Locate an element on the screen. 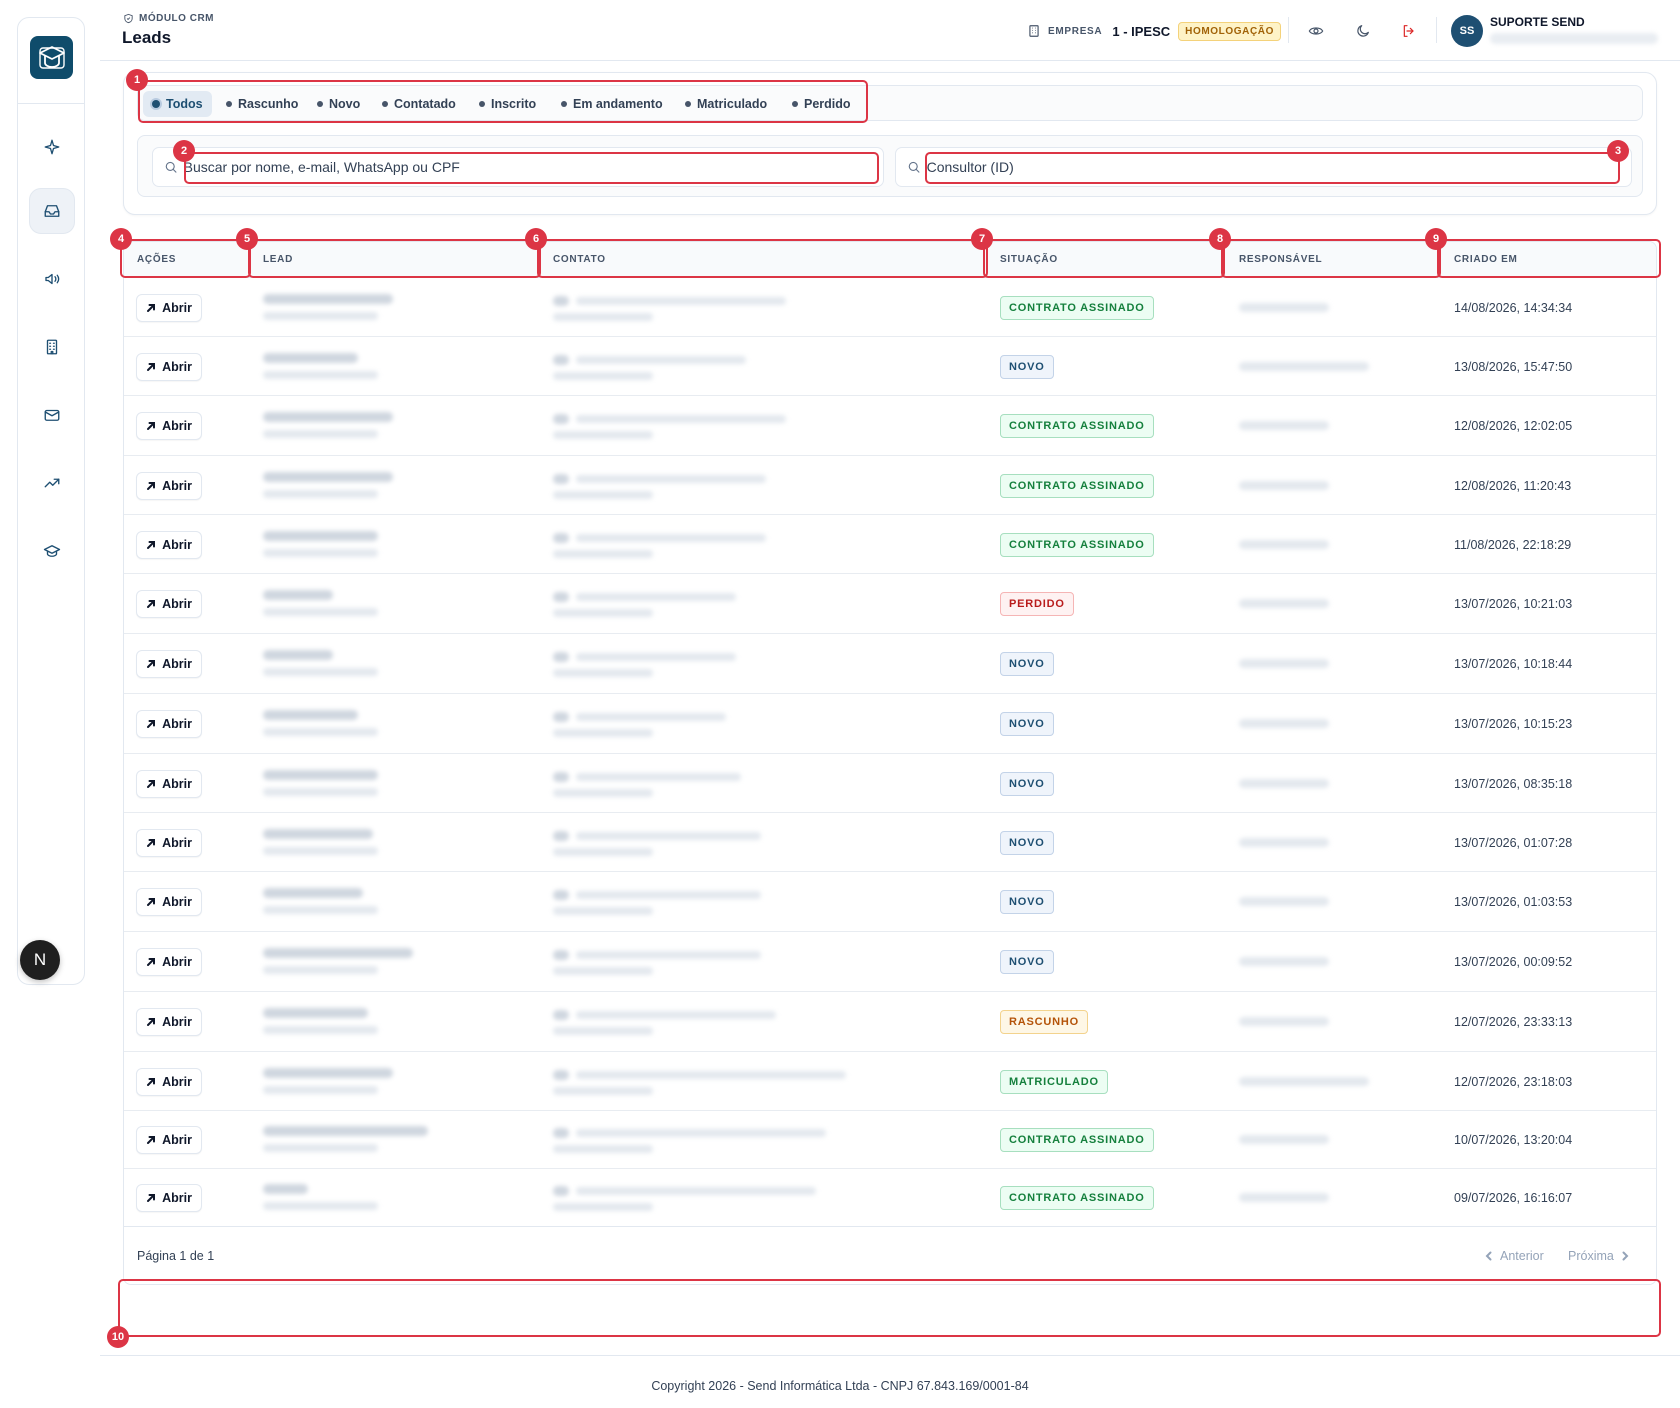 Image resolution: width=1680 pixels, height=1408 pixels. theme-toggle-button is located at coordinates (1363, 31).